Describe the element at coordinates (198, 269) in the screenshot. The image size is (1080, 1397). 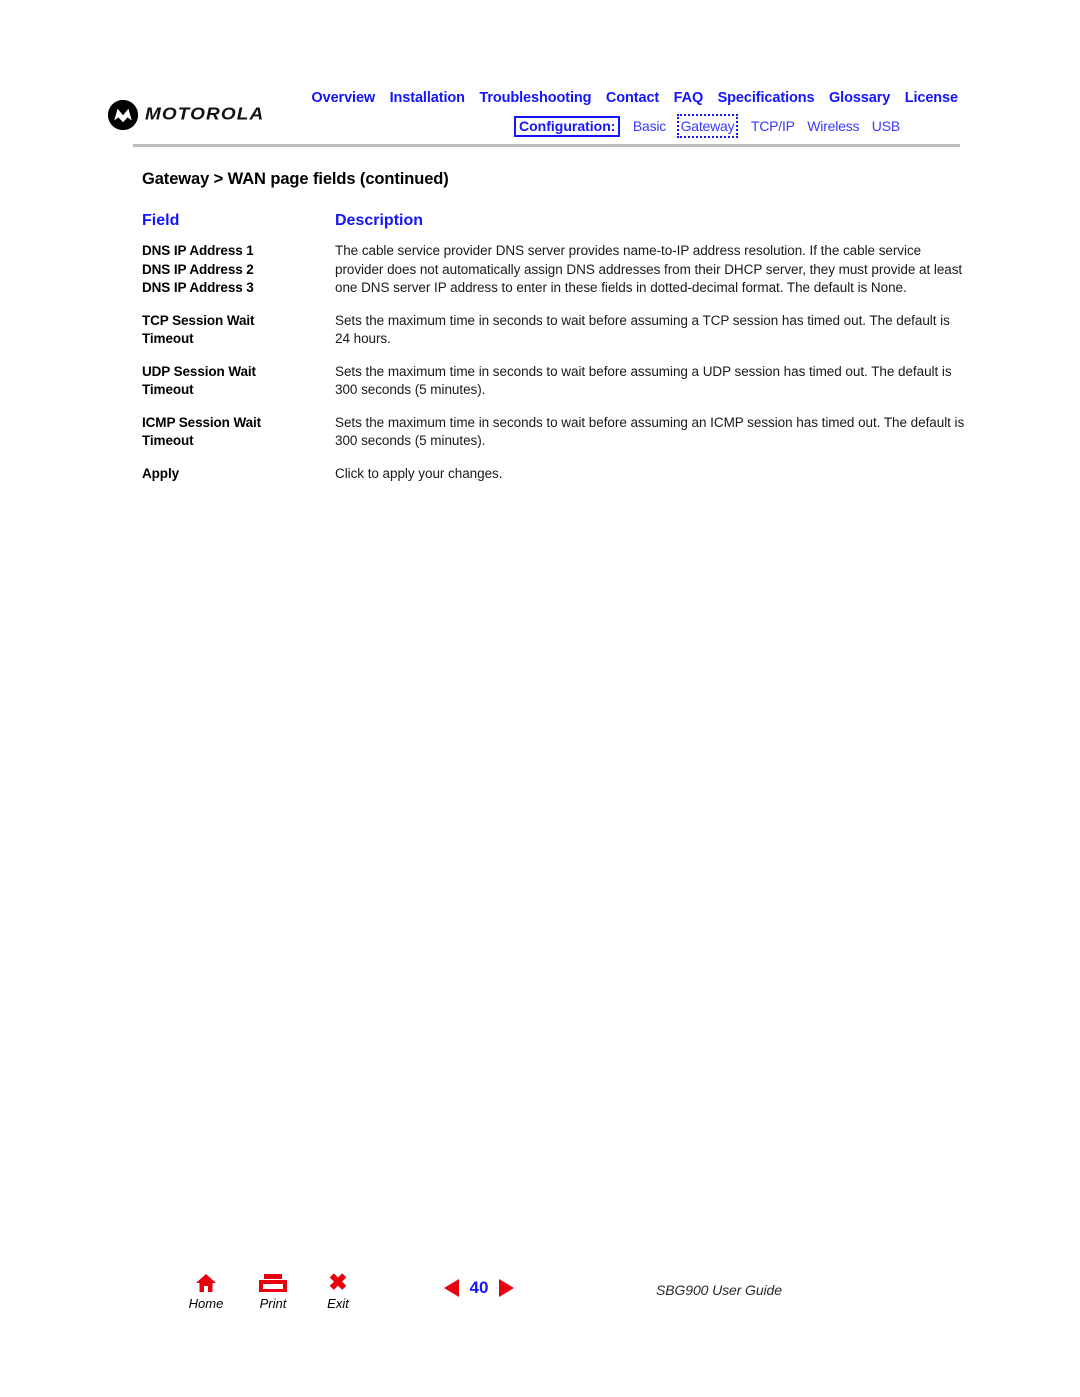
I see `field-label-line: DNS IP Address 2` at that location.